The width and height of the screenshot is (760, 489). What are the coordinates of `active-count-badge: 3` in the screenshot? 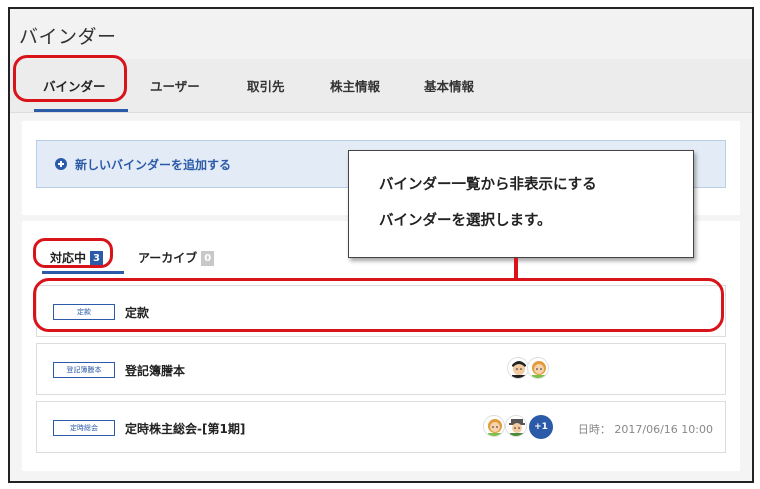 It's located at (97, 258).